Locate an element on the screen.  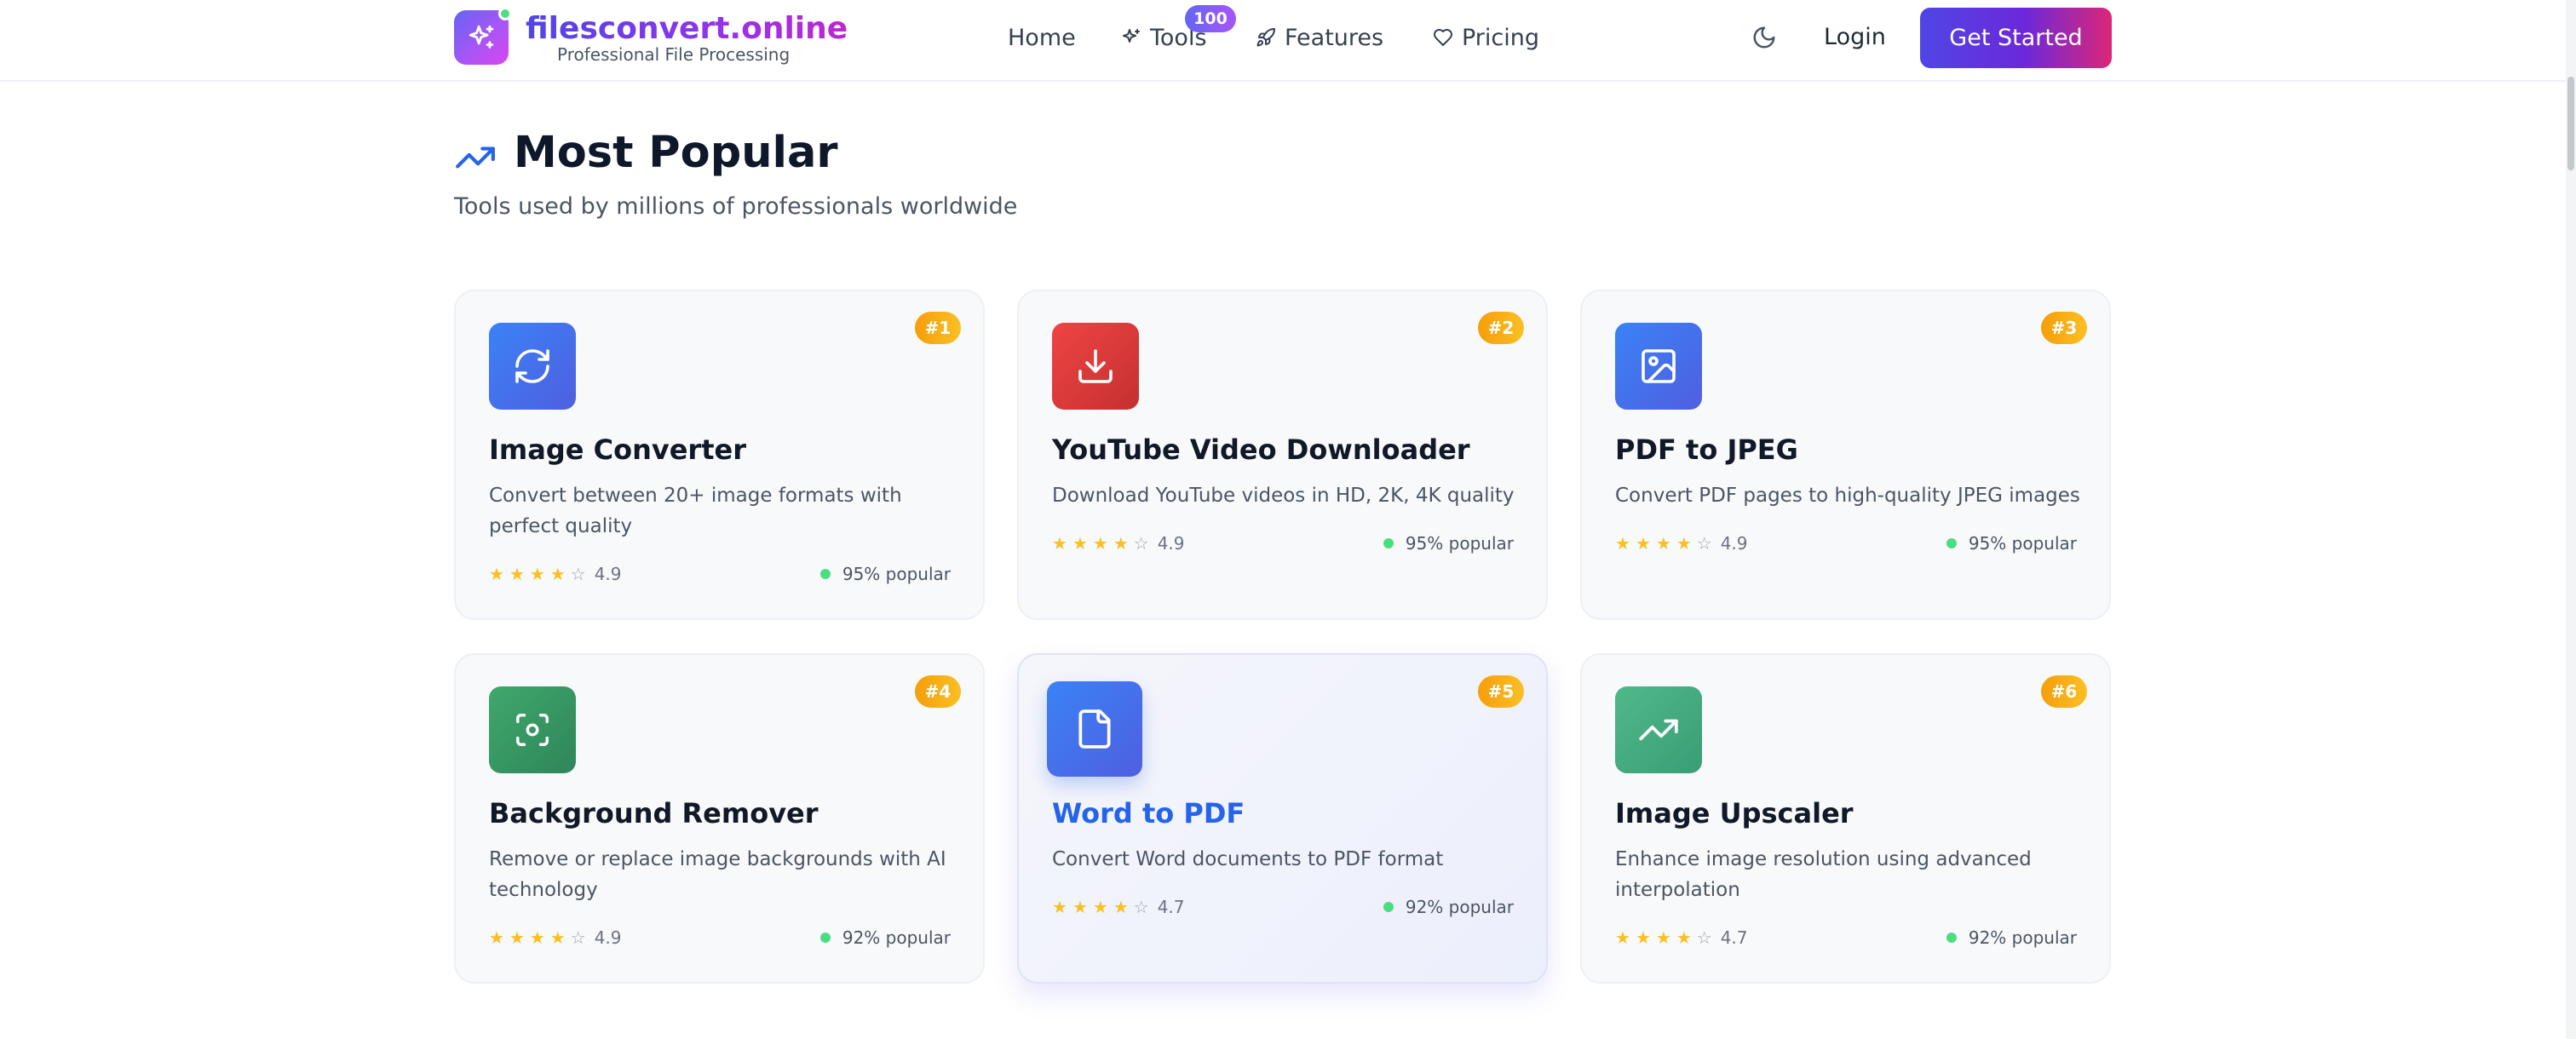
tools-count-badge: 100 is located at coordinates (1211, 18).